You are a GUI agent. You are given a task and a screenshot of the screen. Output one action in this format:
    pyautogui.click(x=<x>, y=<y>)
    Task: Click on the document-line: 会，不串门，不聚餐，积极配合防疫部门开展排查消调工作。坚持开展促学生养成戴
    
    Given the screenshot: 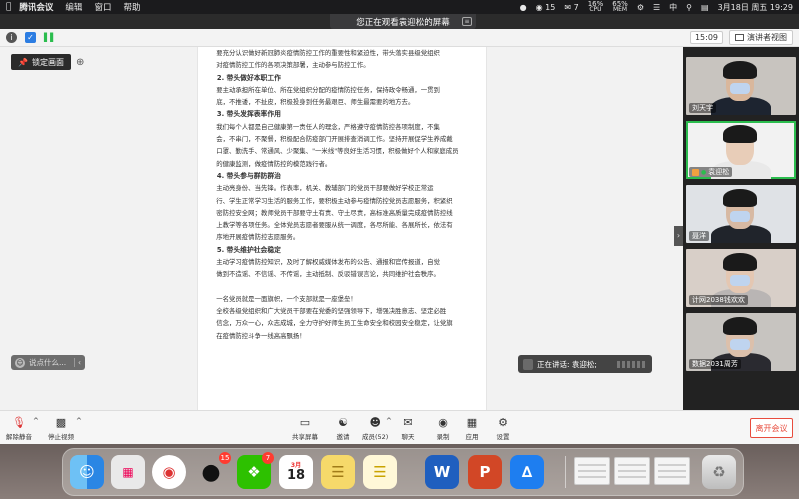 What is the action you would take?
    pyautogui.click(x=334, y=139)
    